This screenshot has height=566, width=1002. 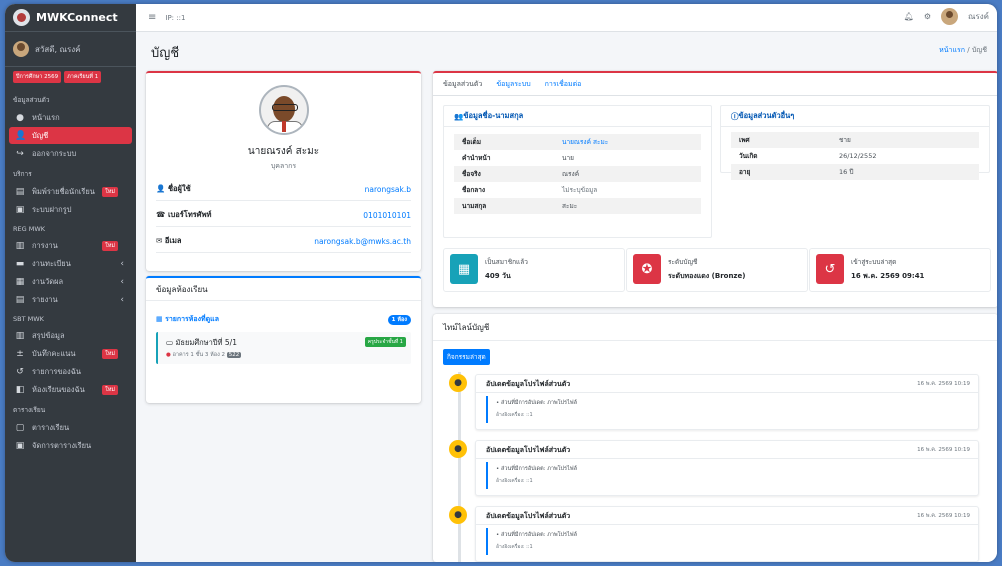 What do you see at coordinates (22, 174) in the screenshot?
I see `nav-header-services: บริการ` at bounding box center [22, 174].